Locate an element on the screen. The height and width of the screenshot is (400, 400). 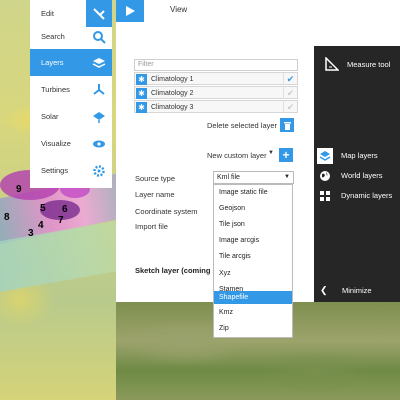
solar-panel-icon is located at coordinates (99, 116).